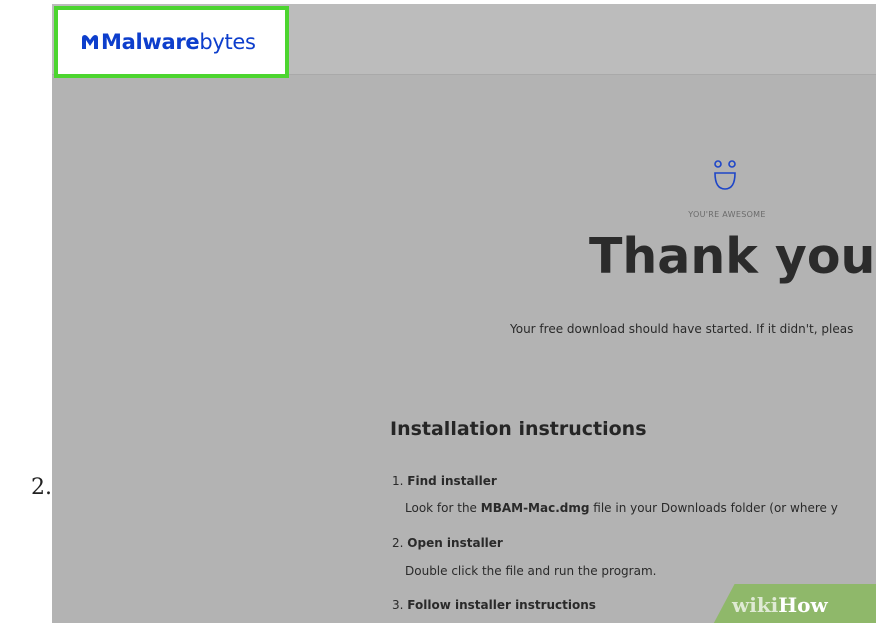 Image resolution: width=876 pixels, height=623 pixels. Describe the element at coordinates (150, 42) in the screenshot. I see `logo-text-bold: Malware` at that location.